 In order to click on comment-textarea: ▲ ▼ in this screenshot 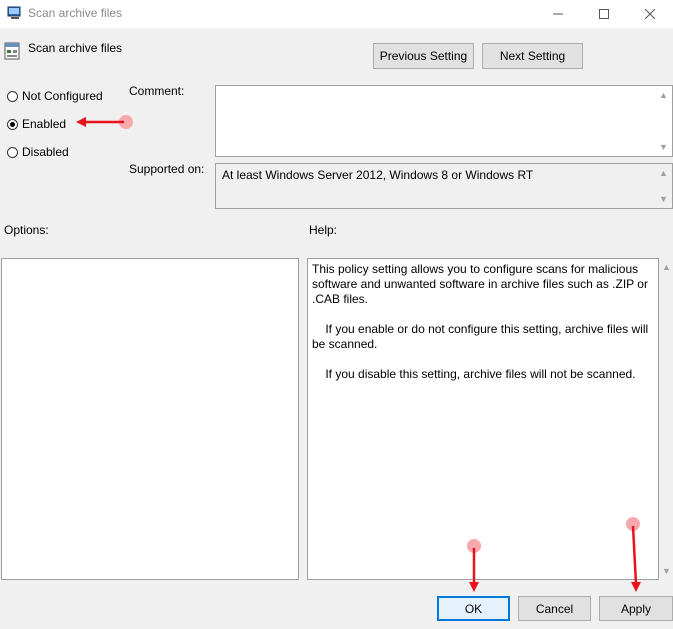, I will do `click(444, 121)`.